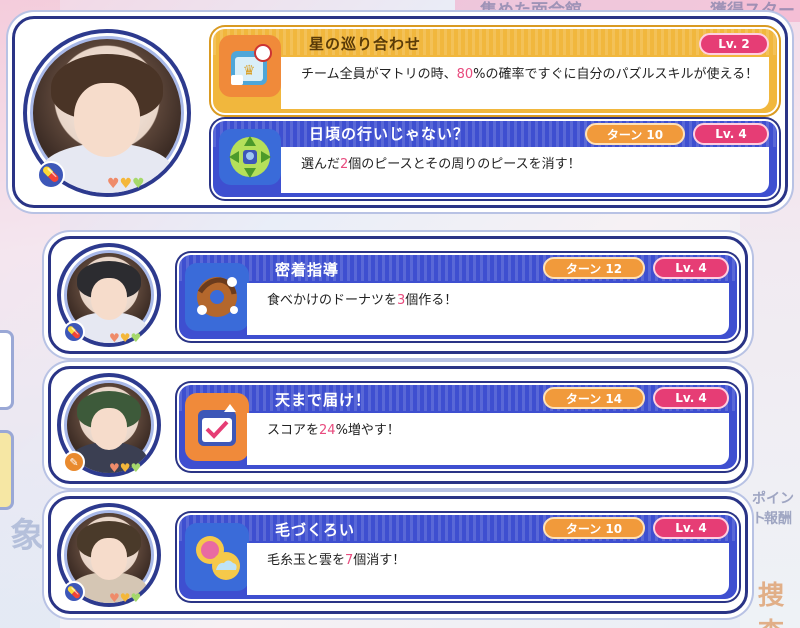 The height and width of the screenshot is (628, 800). Describe the element at coordinates (27, 536) in the screenshot. I see `bg-label-side: 象` at that location.